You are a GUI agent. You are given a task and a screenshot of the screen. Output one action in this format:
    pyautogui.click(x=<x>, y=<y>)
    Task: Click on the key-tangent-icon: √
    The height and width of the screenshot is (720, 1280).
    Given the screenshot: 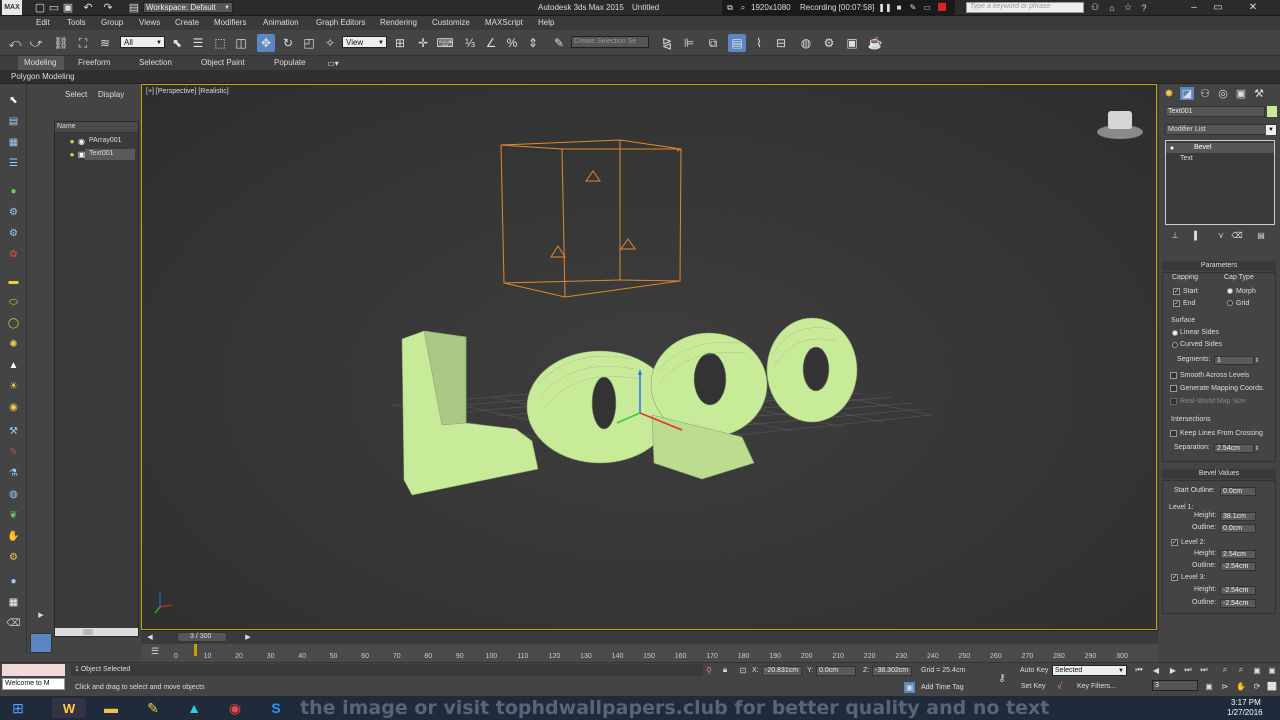 What is the action you would take?
    pyautogui.click(x=1059, y=686)
    